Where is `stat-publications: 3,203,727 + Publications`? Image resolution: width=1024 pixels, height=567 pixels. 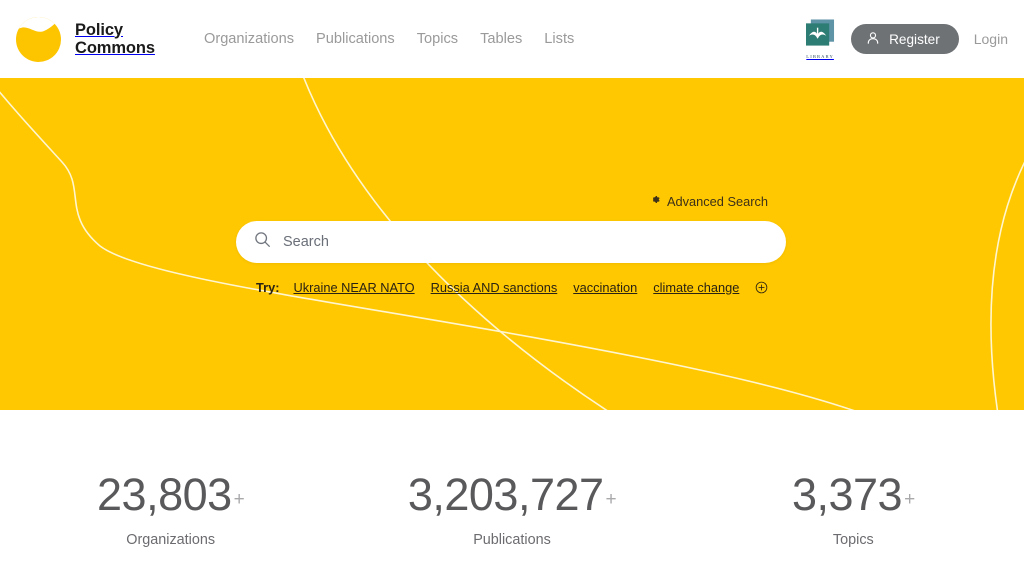
stat-publications: 3,203,727 + Publications is located at coordinates (511, 488).